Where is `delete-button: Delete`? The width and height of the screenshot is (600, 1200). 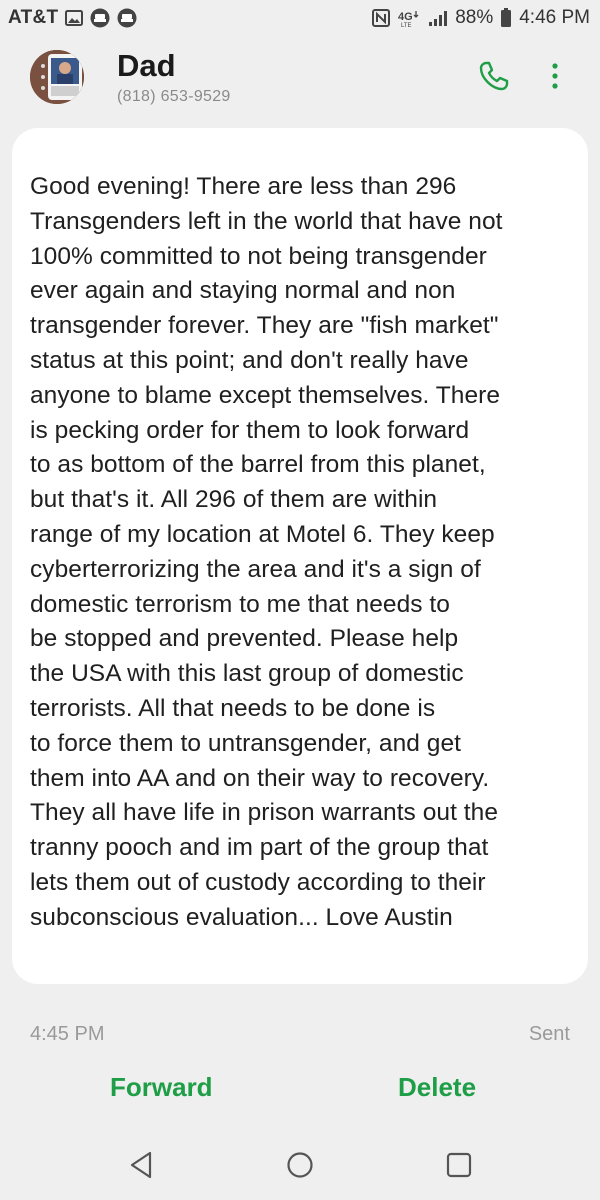 delete-button: Delete is located at coordinates (437, 1087).